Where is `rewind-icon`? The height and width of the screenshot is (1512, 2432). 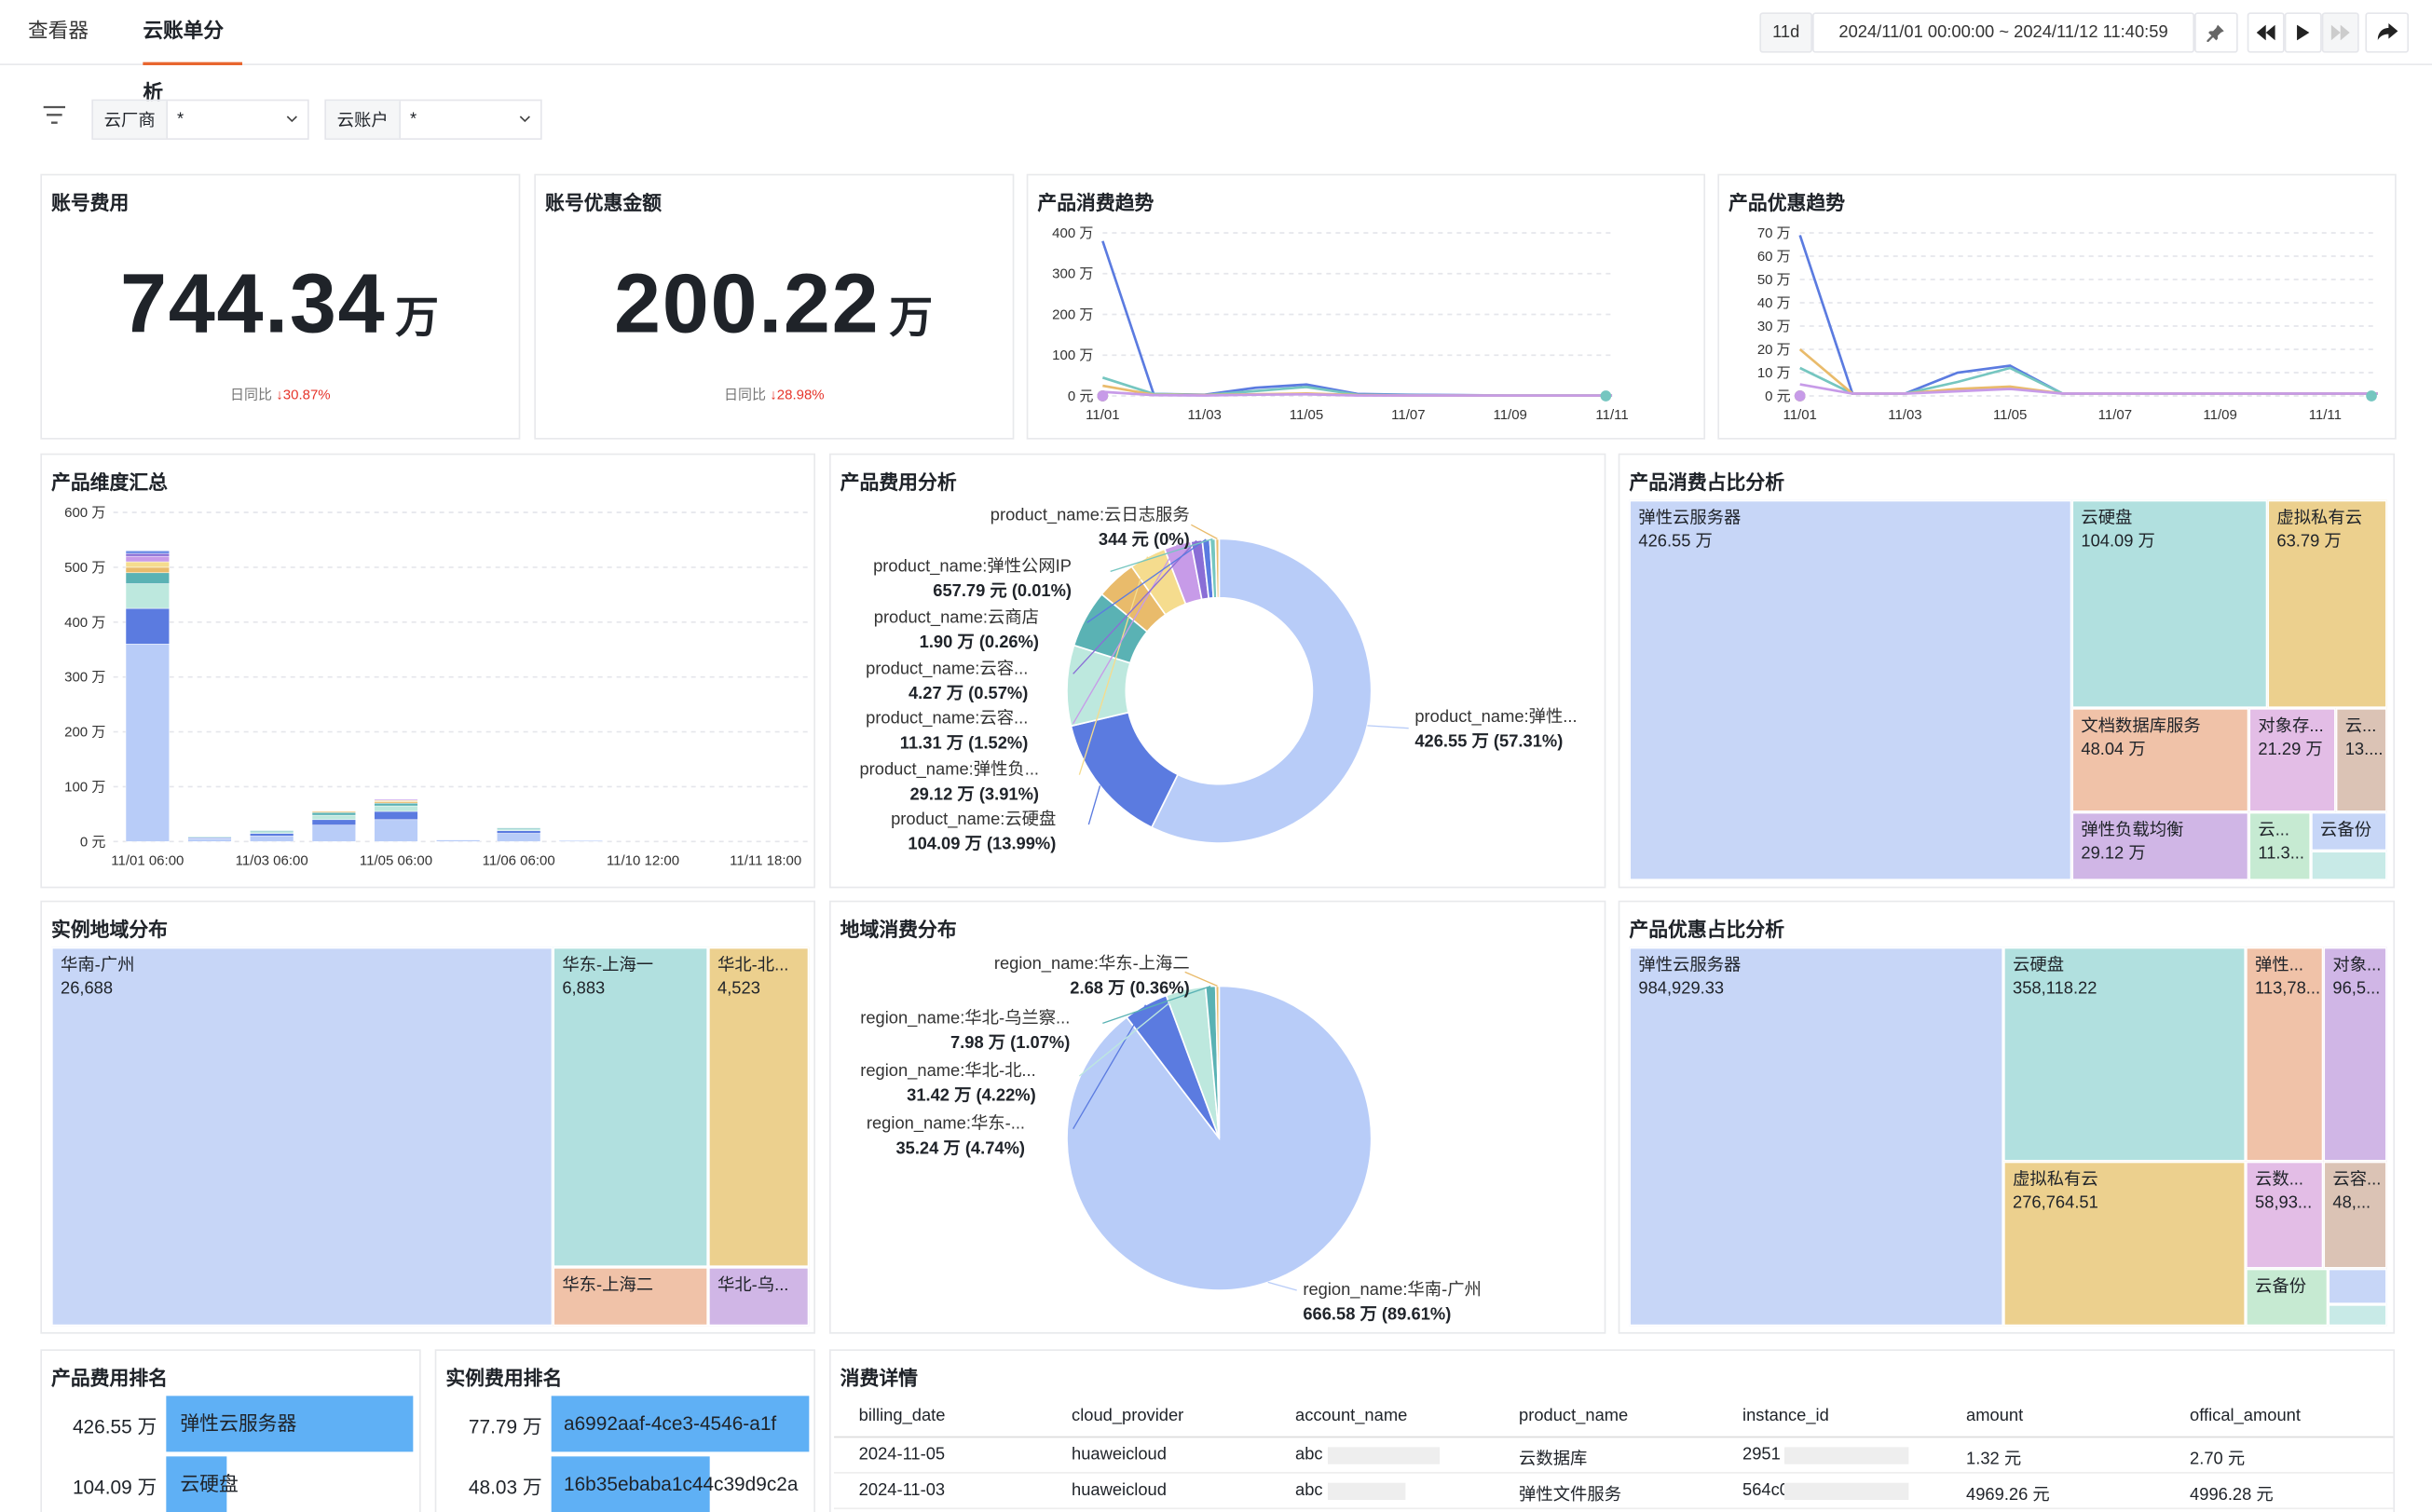 rewind-icon is located at coordinates (2266, 32).